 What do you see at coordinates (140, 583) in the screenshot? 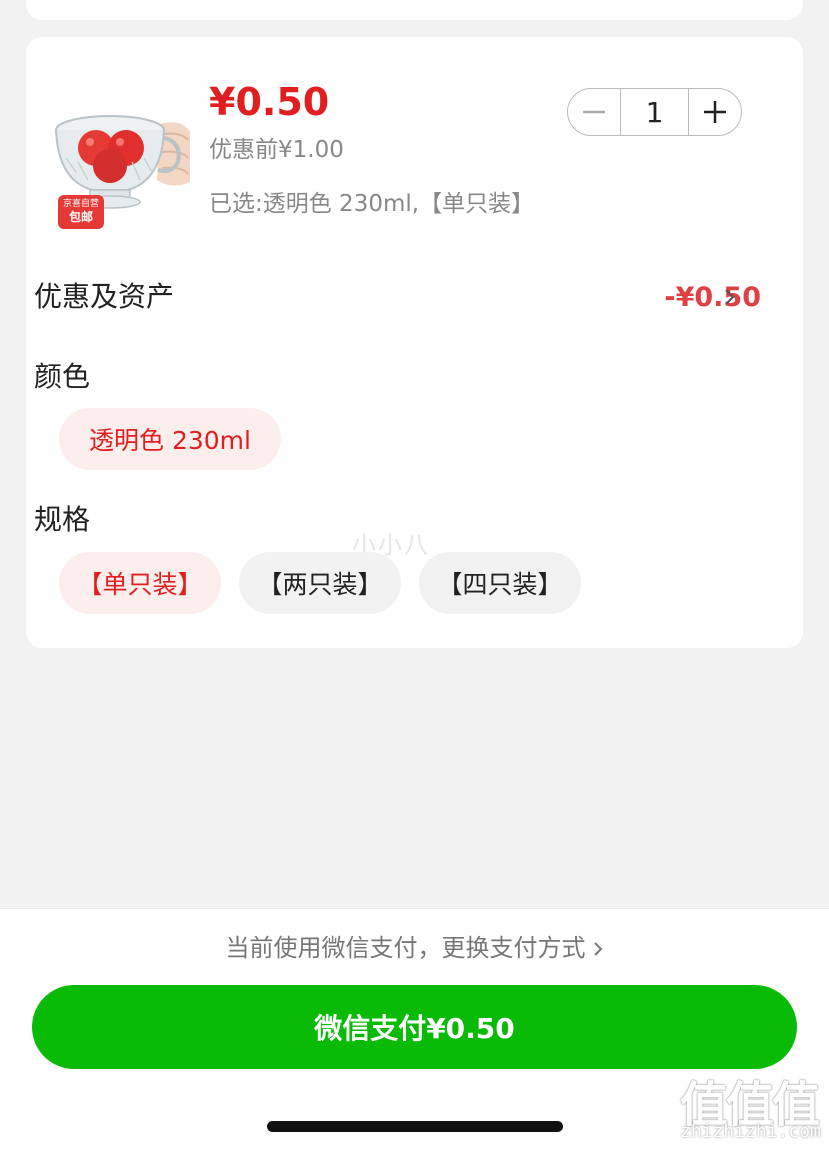
I see `spec-option-single: 【单只装】` at bounding box center [140, 583].